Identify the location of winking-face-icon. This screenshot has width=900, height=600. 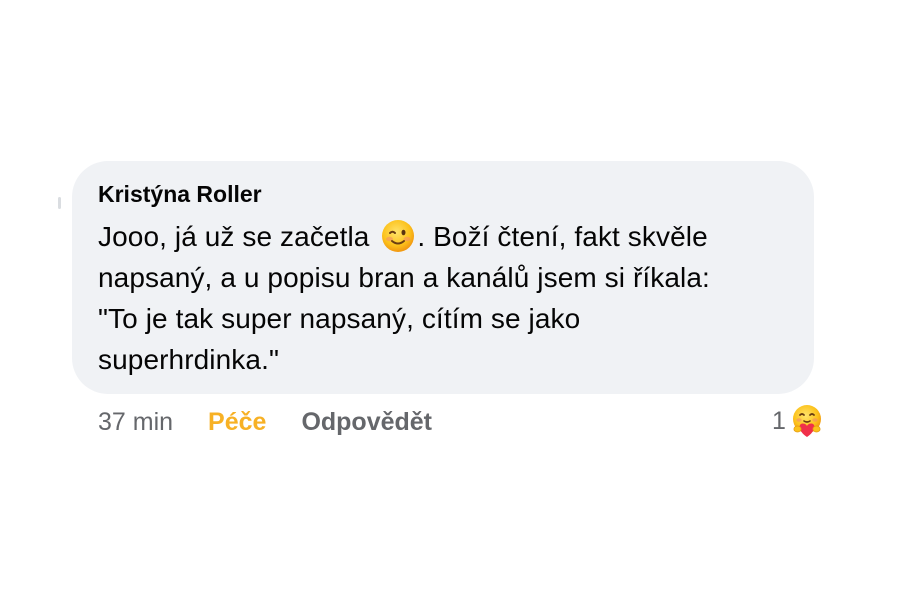
(398, 236).